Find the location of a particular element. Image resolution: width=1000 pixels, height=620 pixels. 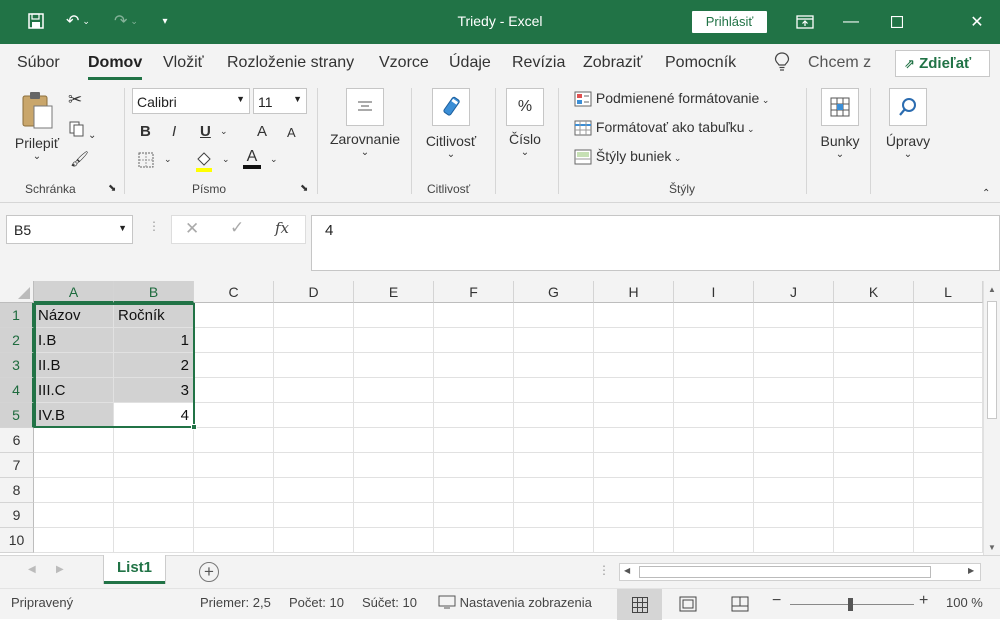

cell-e8 is located at coordinates (394, 490).